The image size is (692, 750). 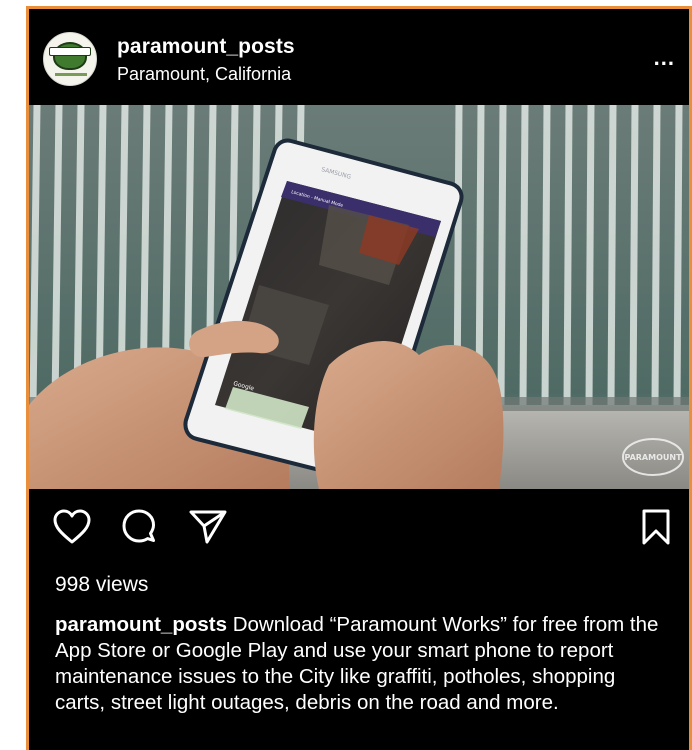 What do you see at coordinates (102, 584) in the screenshot?
I see `views-count: 998 views` at bounding box center [102, 584].